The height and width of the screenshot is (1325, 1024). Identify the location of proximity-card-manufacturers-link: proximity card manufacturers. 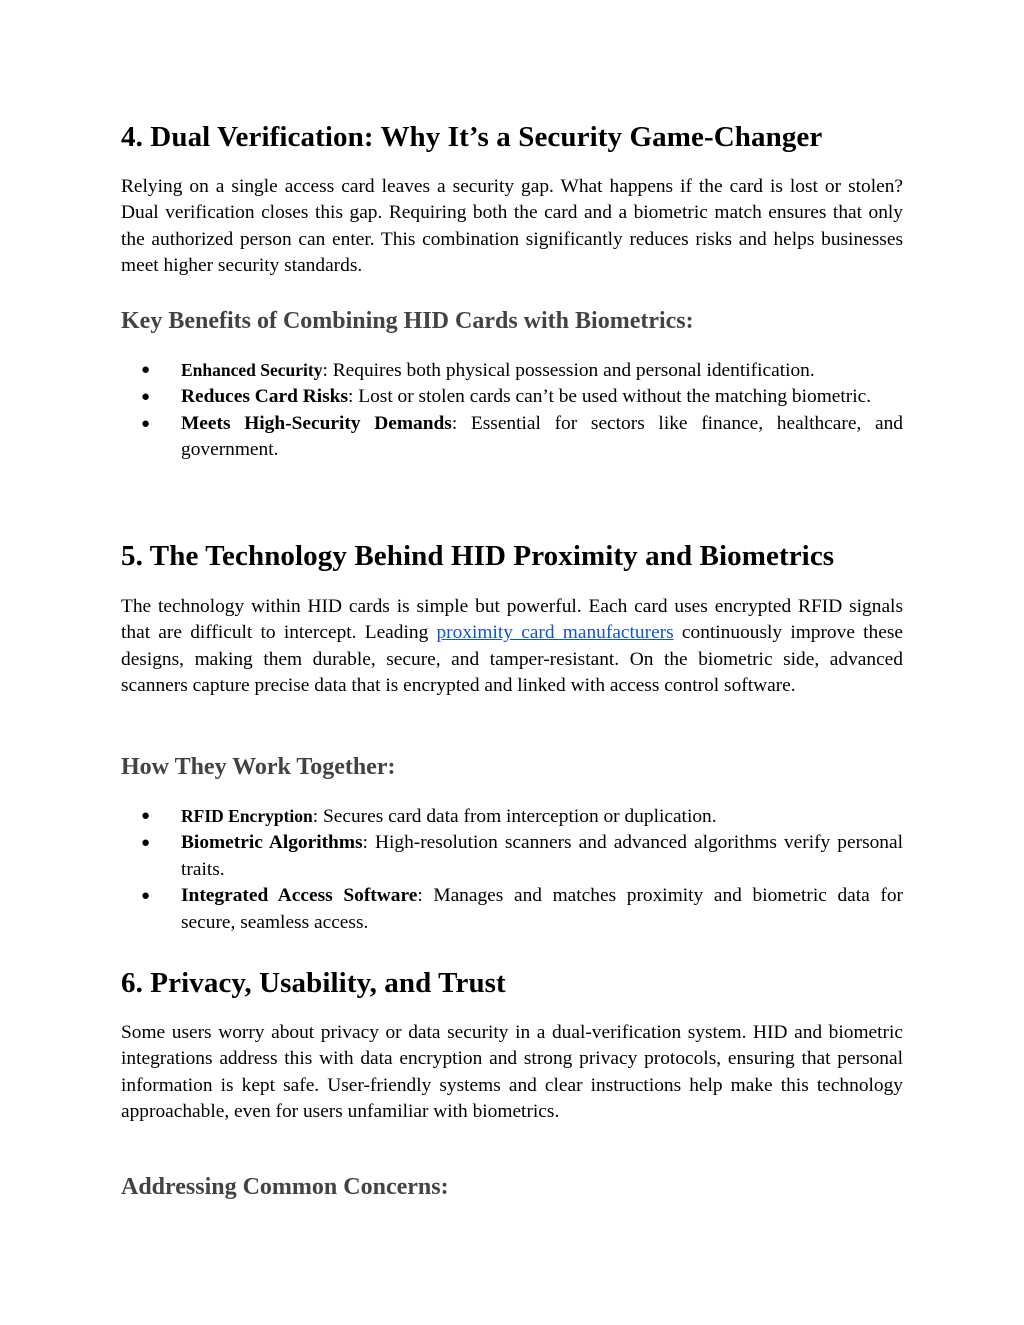
(554, 632).